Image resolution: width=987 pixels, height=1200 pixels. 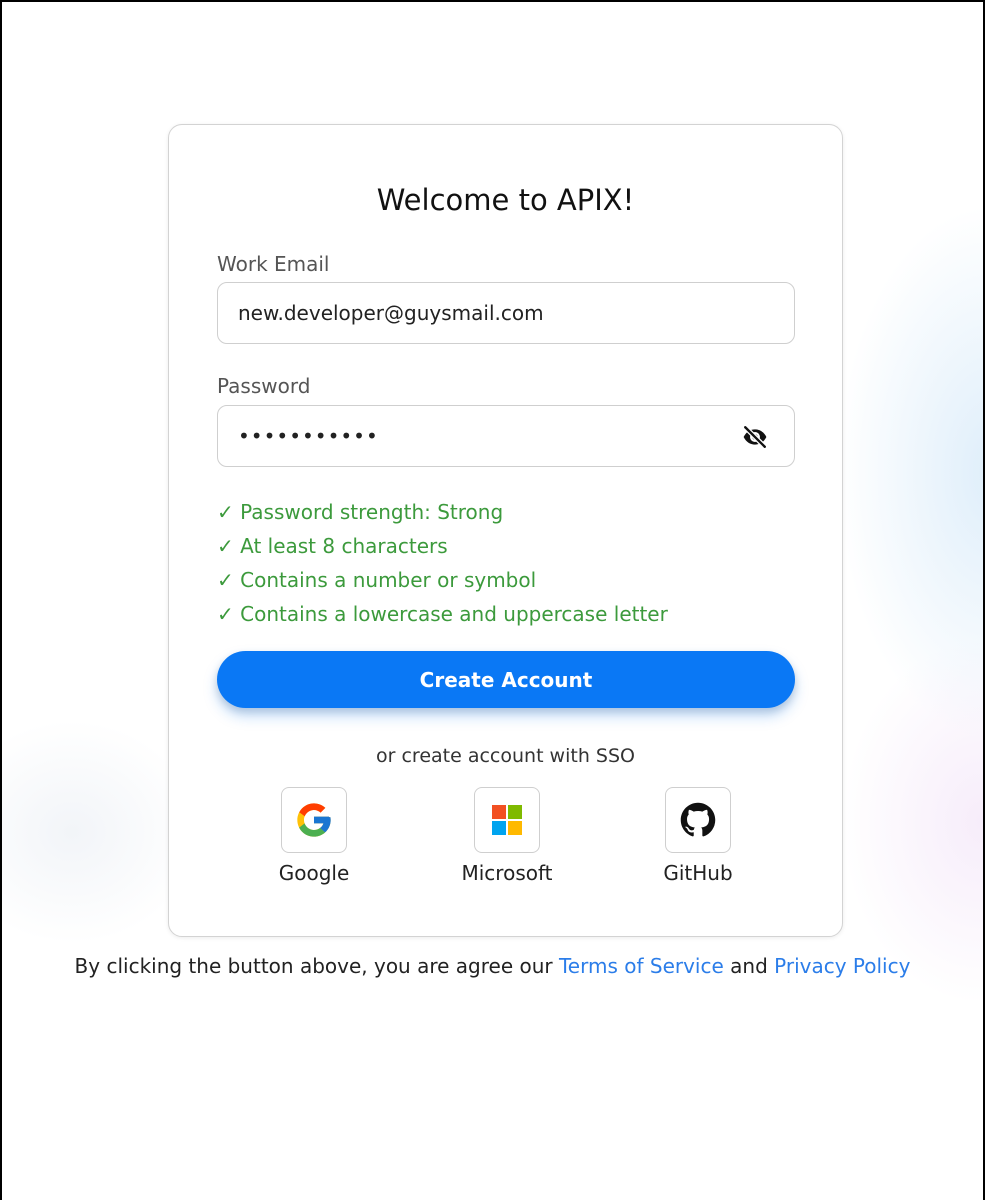 What do you see at coordinates (755, 437) in the screenshot?
I see `eye-off-icon` at bounding box center [755, 437].